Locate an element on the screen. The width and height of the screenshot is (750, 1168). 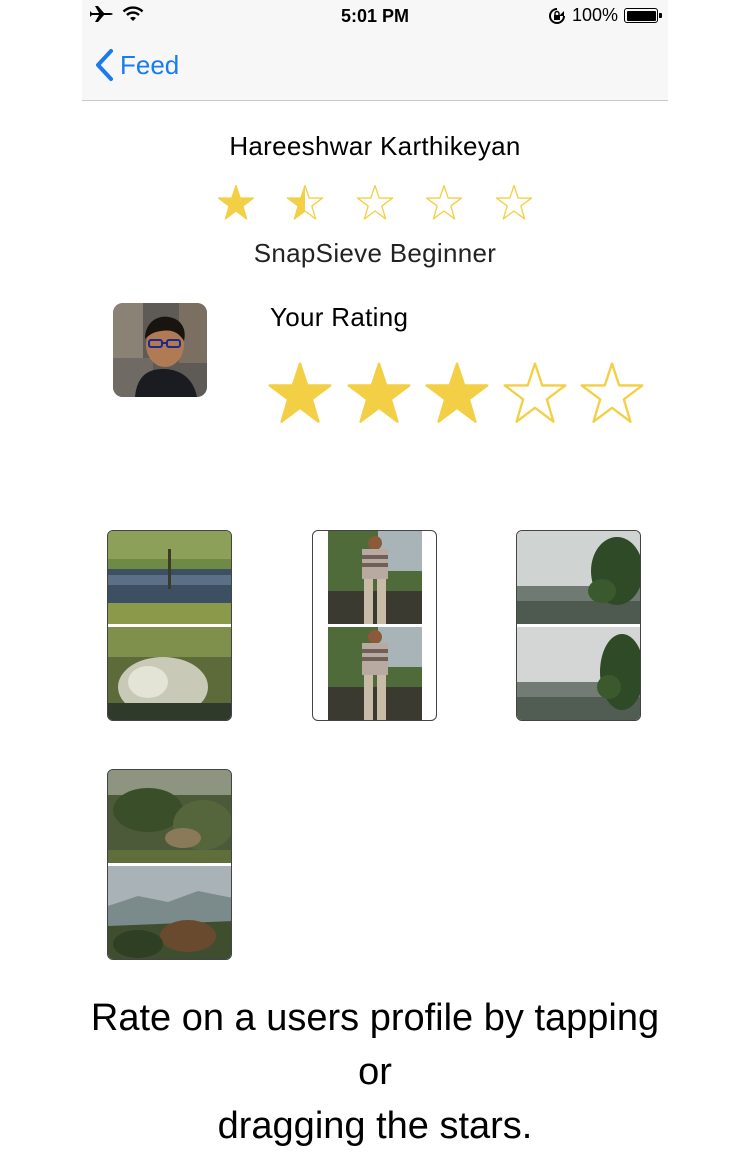
battery-fill is located at coordinates (641, 15).